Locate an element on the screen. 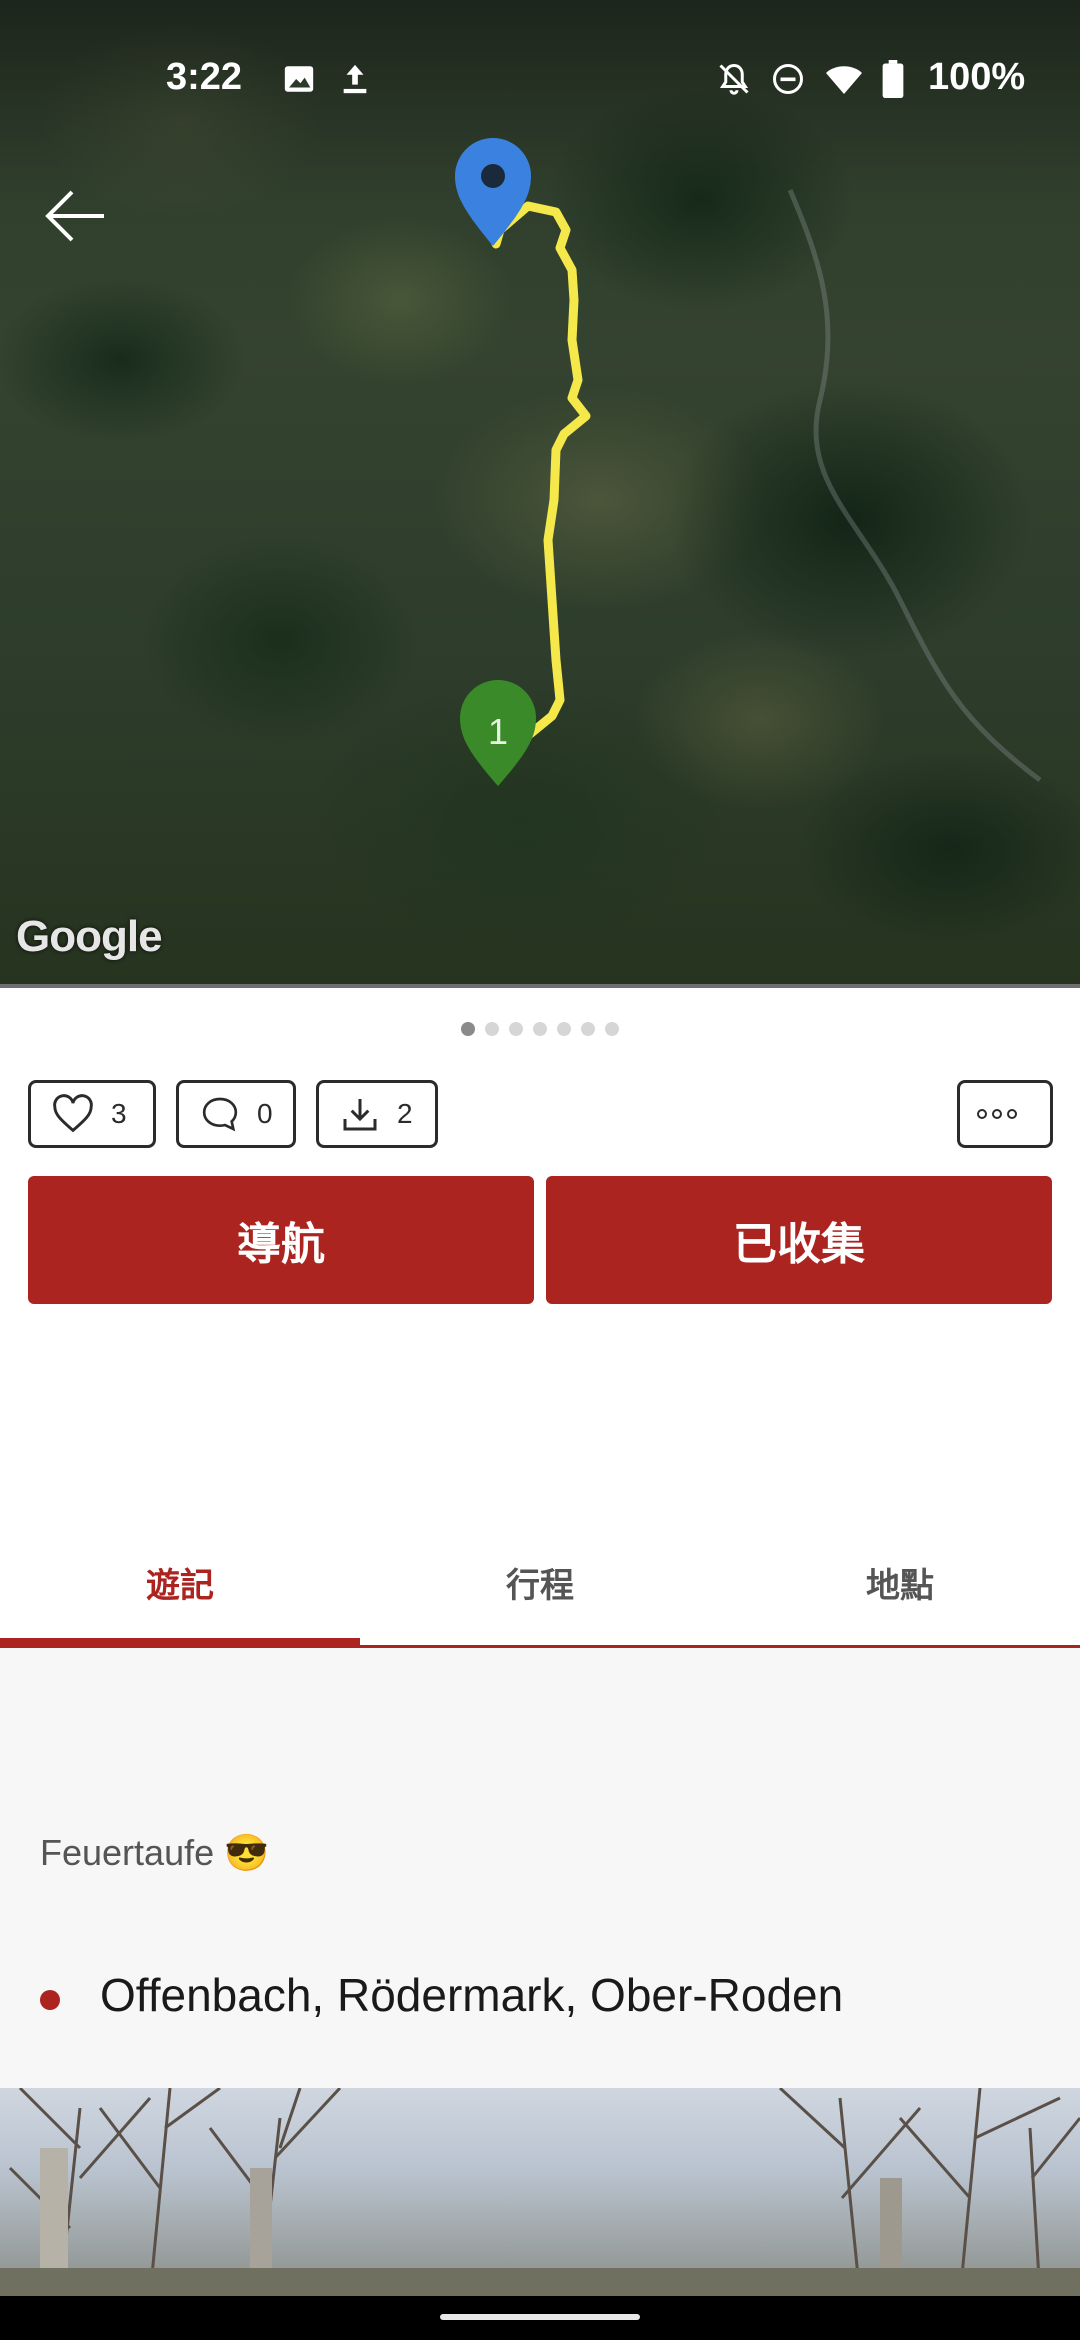 The height and width of the screenshot is (2340, 1080). start-marker-label: 1 is located at coordinates (498, 731).